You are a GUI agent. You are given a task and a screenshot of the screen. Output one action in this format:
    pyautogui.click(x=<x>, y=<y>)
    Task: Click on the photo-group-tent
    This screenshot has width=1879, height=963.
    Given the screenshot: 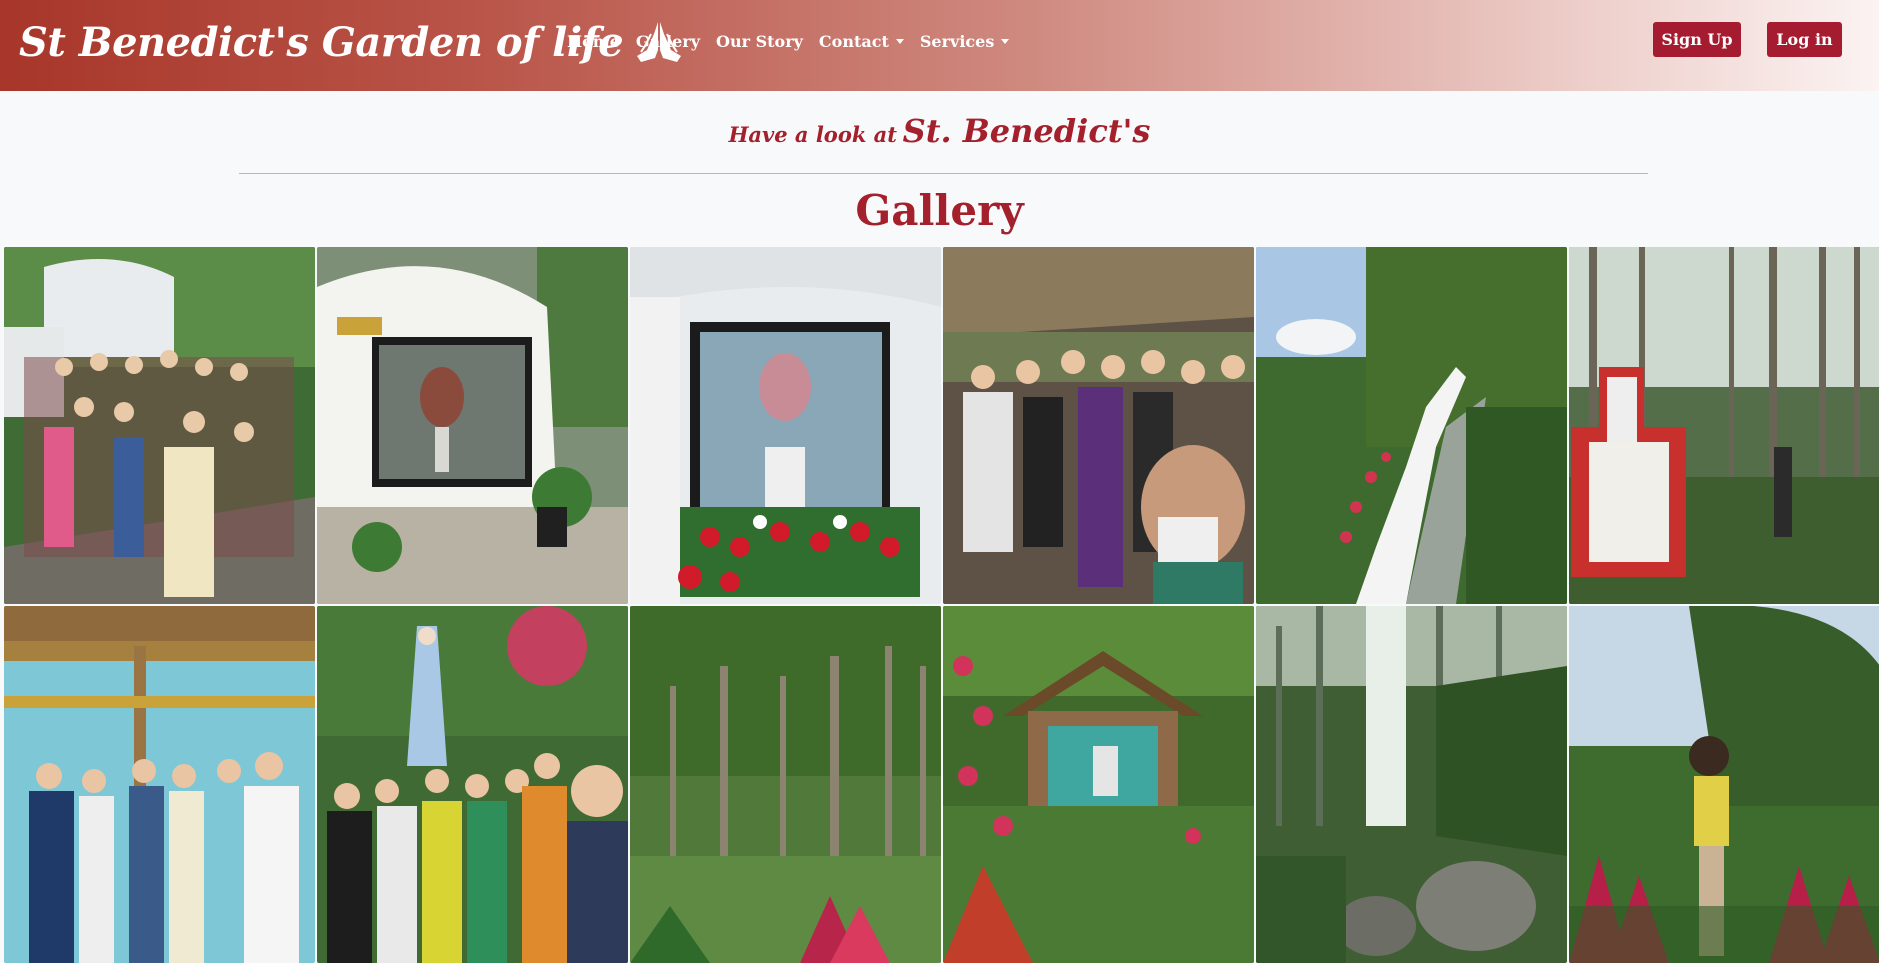 What is the action you would take?
    pyautogui.click(x=1098, y=425)
    